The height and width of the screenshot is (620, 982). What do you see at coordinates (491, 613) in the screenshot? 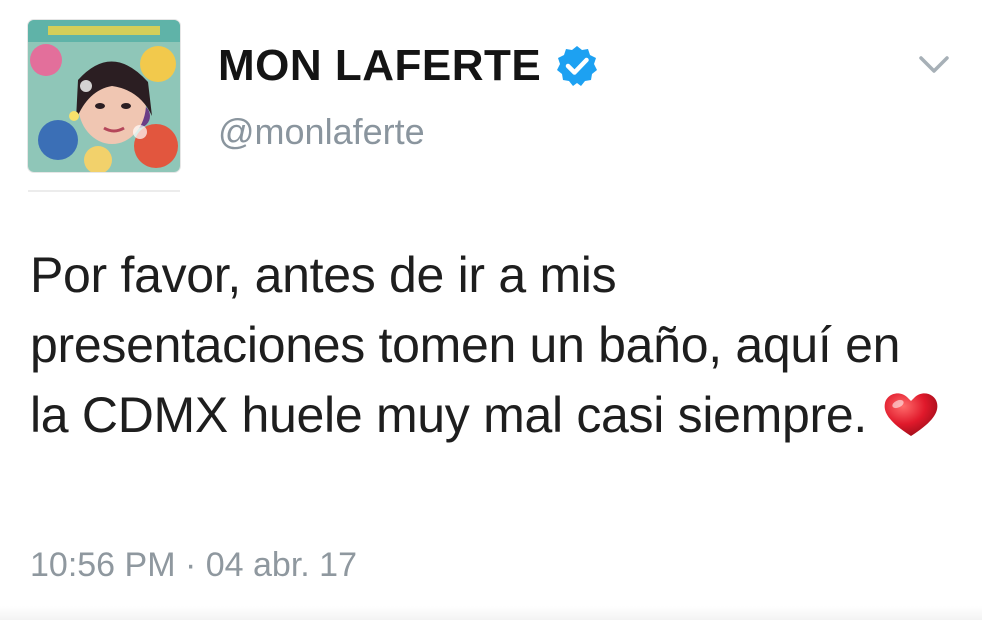
I see `card-bottom-edge` at bounding box center [491, 613].